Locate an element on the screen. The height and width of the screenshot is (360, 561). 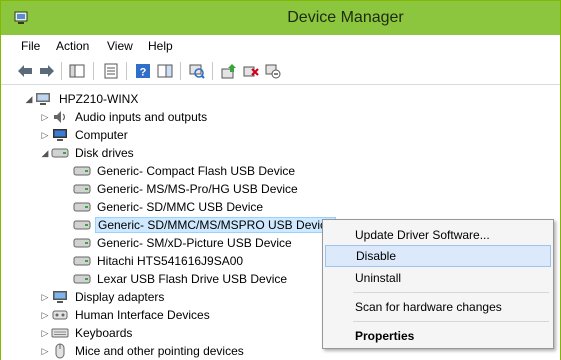
tree-item-label: Disk drives is located at coordinates (104, 153).